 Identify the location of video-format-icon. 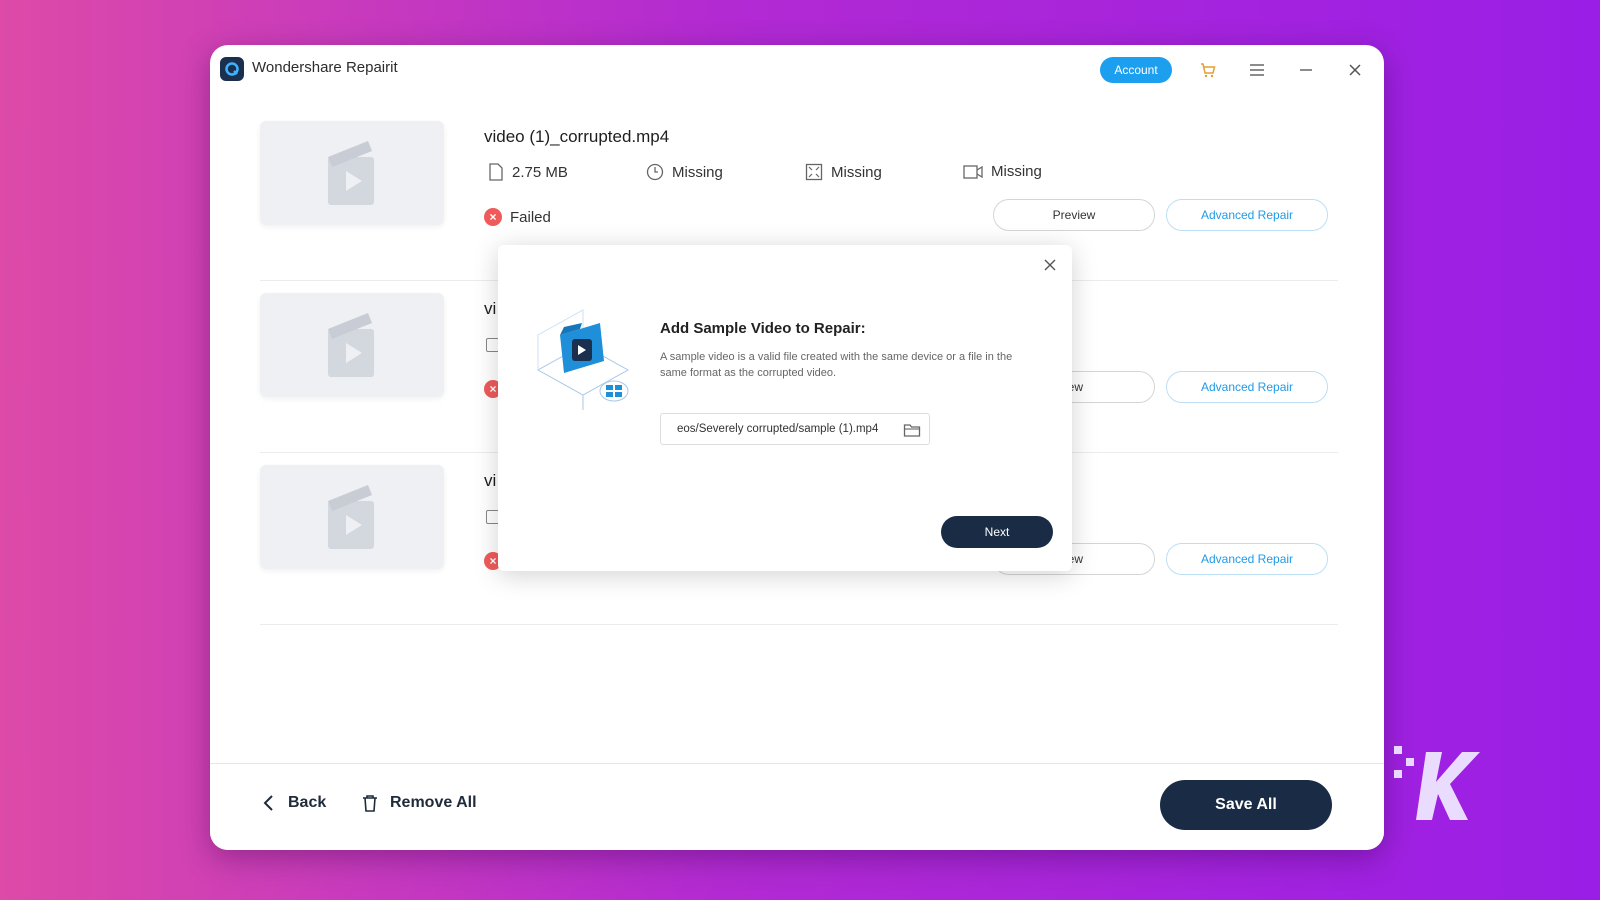
(973, 171).